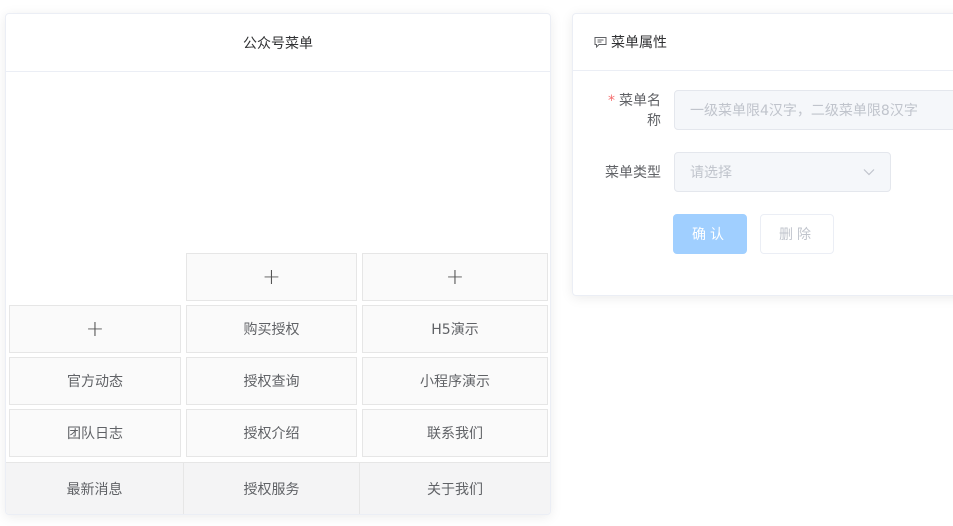 This screenshot has width=953, height=526. What do you see at coordinates (278, 43) in the screenshot?
I see `menu-preview-title: 公众号菜单` at bounding box center [278, 43].